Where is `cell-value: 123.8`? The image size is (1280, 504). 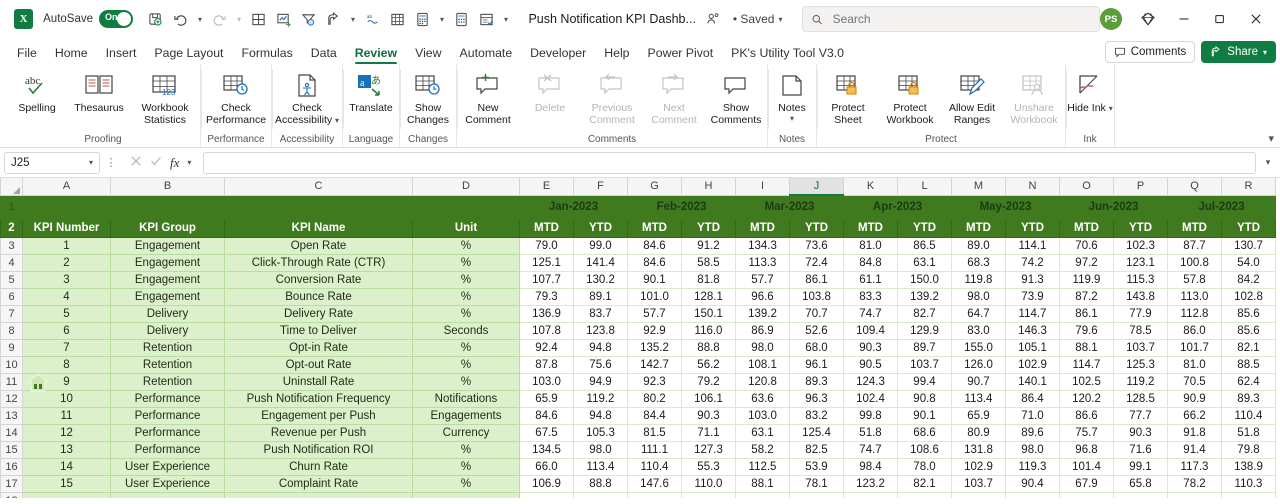
cell-value: 123.8 is located at coordinates (600, 330).